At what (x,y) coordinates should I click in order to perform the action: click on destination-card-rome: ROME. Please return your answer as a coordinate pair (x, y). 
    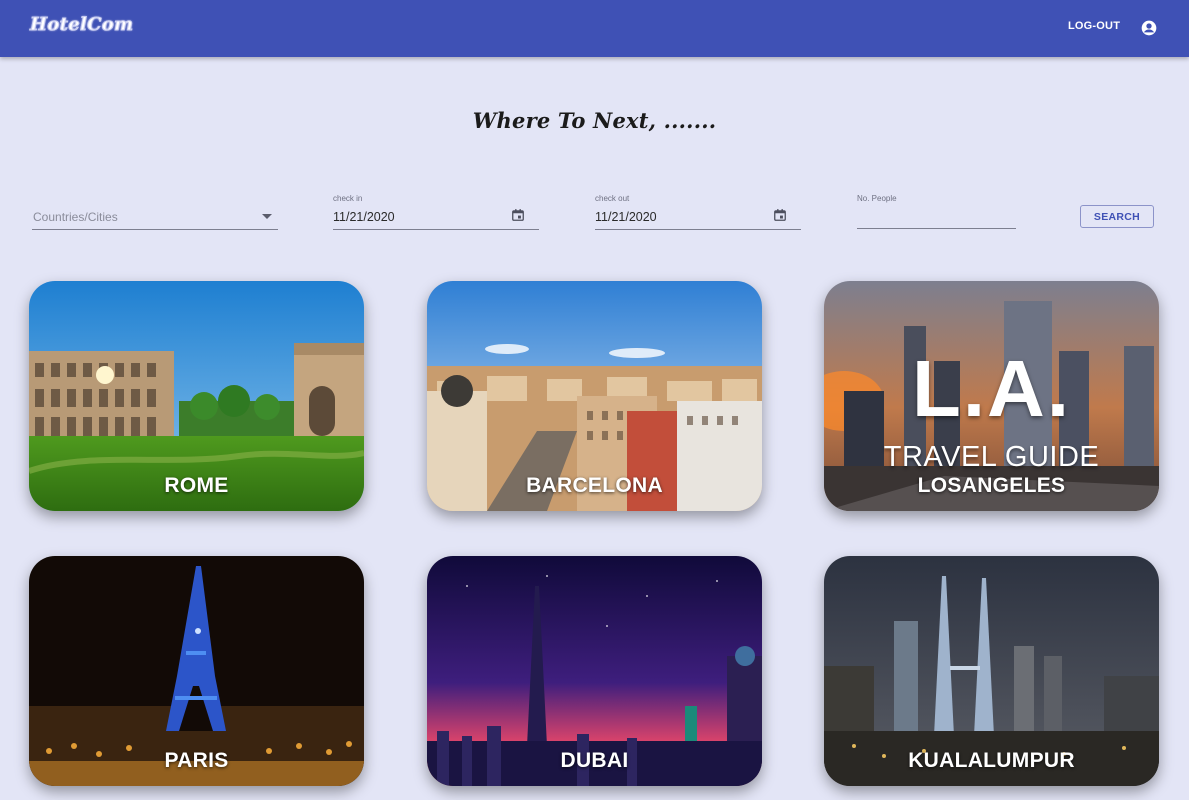
    Looking at the image, I should click on (196, 396).